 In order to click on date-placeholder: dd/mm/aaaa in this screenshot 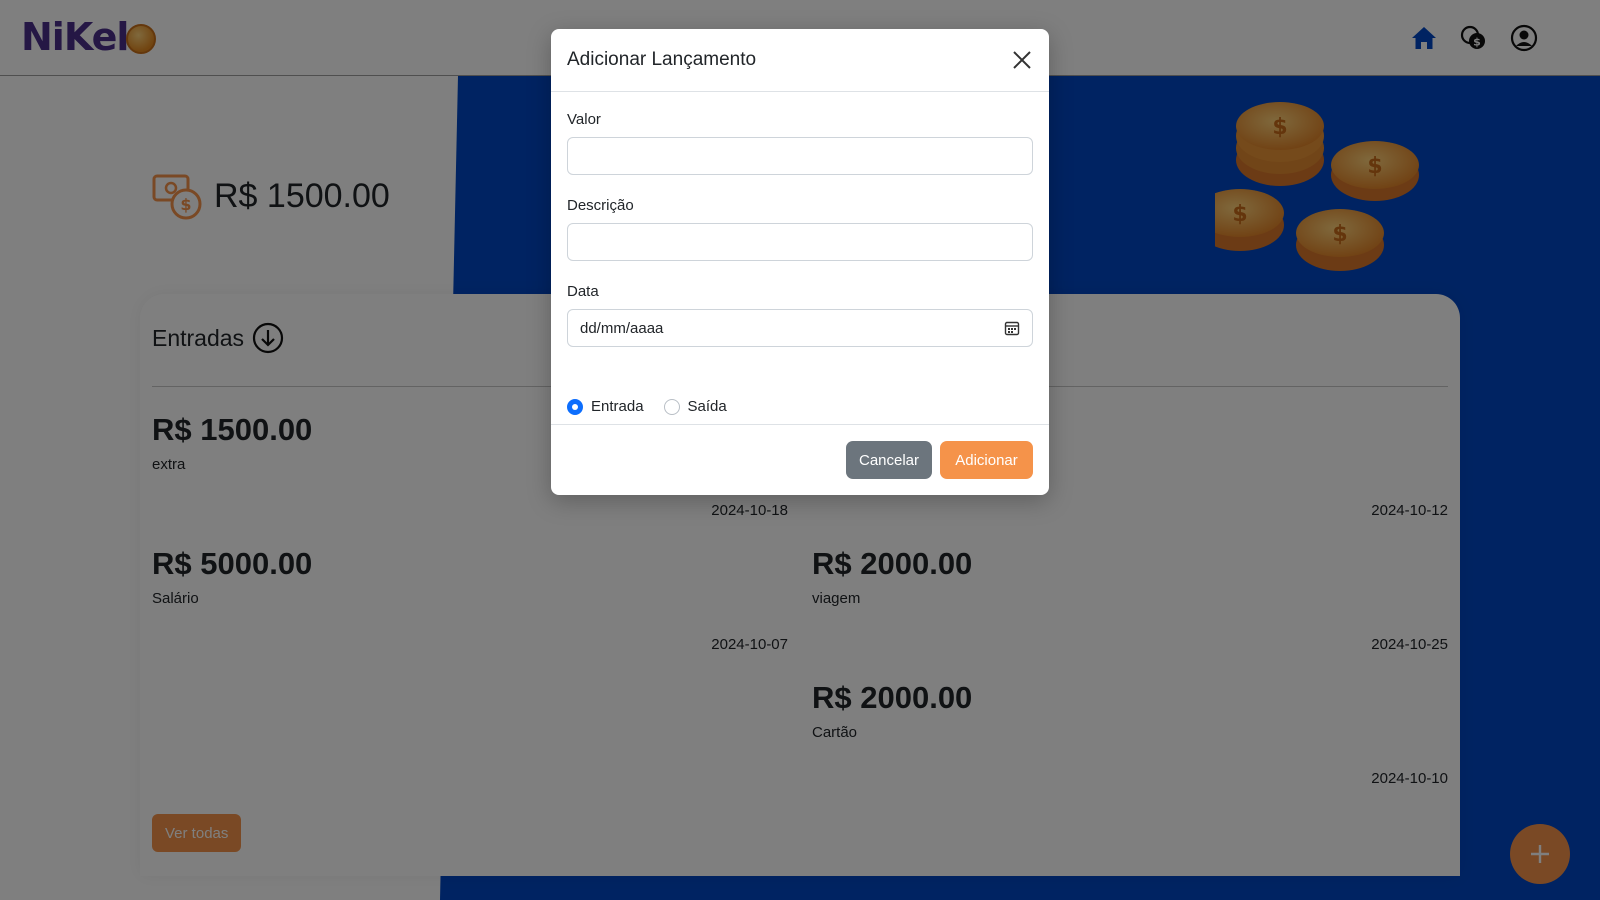, I will do `click(622, 328)`.